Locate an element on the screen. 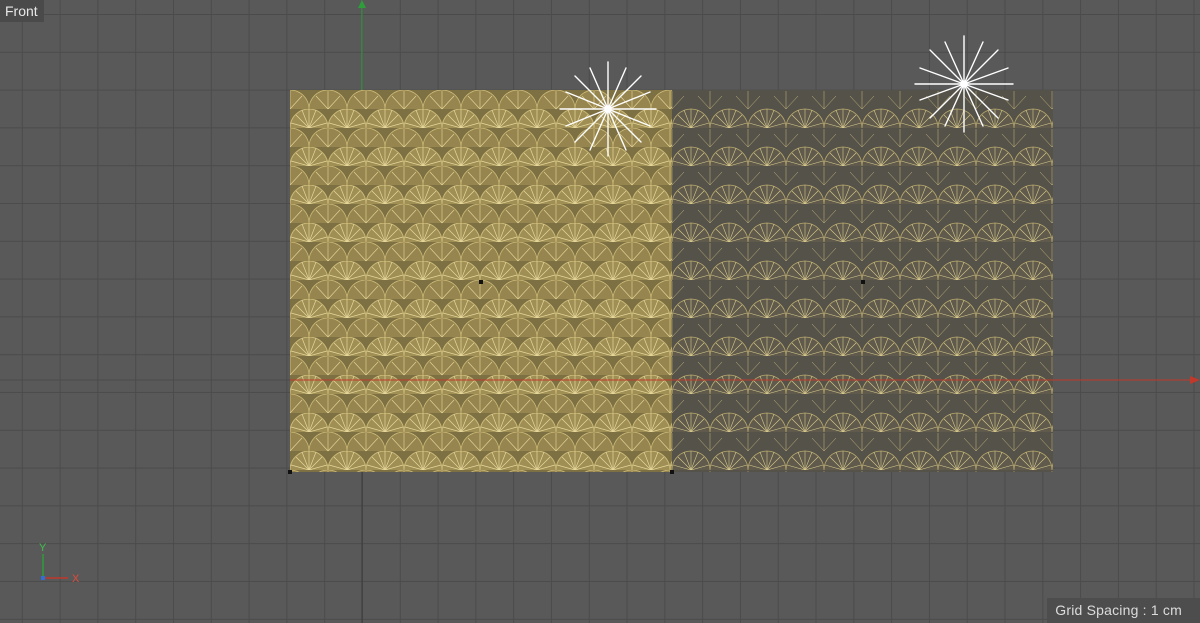 The height and width of the screenshot is (623, 1200). axis-gizmo: Y X is located at coordinates (59, 563).